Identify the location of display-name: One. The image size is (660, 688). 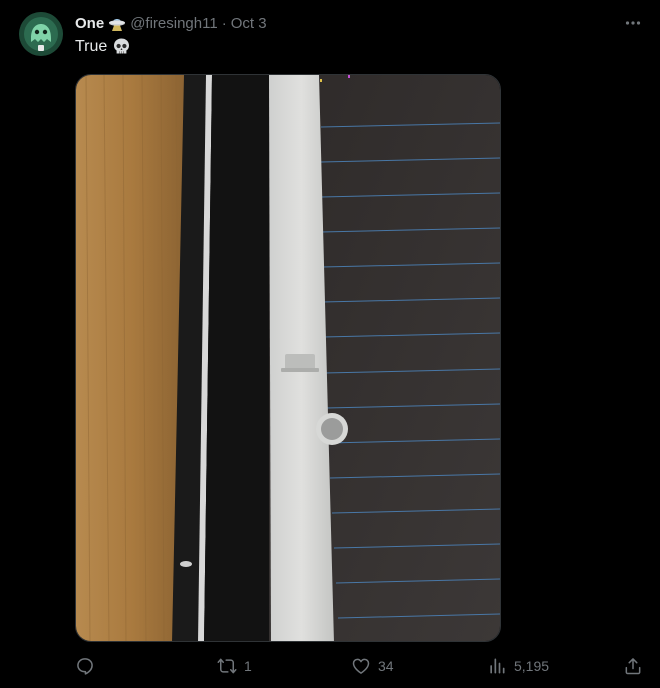
(89, 23).